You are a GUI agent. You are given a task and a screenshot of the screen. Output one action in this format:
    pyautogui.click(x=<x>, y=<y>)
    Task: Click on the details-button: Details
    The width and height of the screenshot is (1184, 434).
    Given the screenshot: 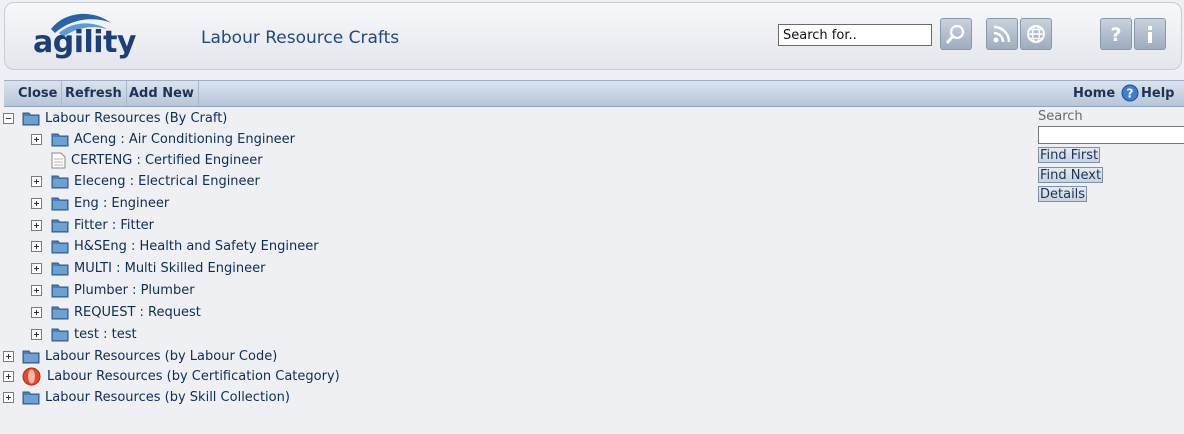 What is the action you would take?
    pyautogui.click(x=1063, y=194)
    